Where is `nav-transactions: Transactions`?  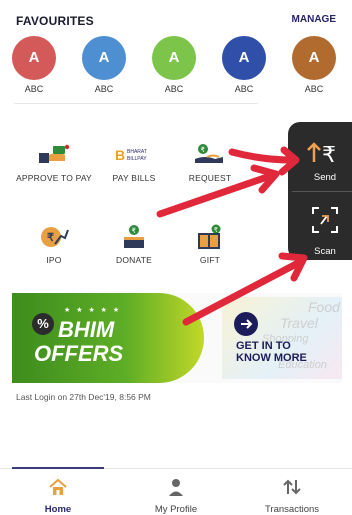
nav-transactions: Transactions is located at coordinates (292, 496).